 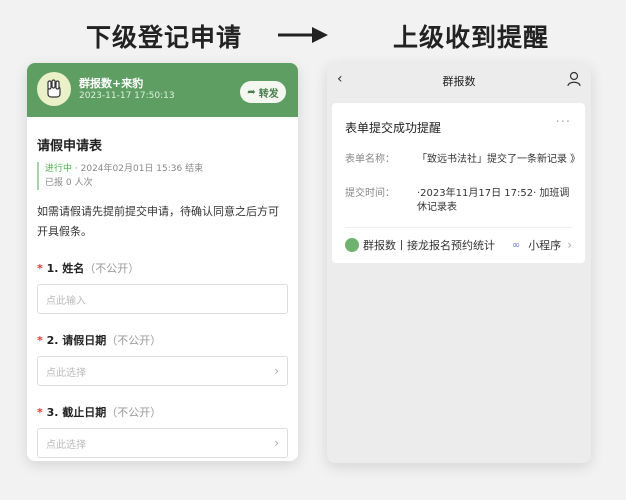 What do you see at coordinates (66, 373) in the screenshot?
I see `leave-date-placeholder: 点此选择` at bounding box center [66, 373].